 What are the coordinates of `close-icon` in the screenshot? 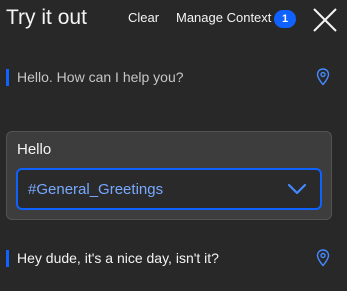 It's located at (325, 20).